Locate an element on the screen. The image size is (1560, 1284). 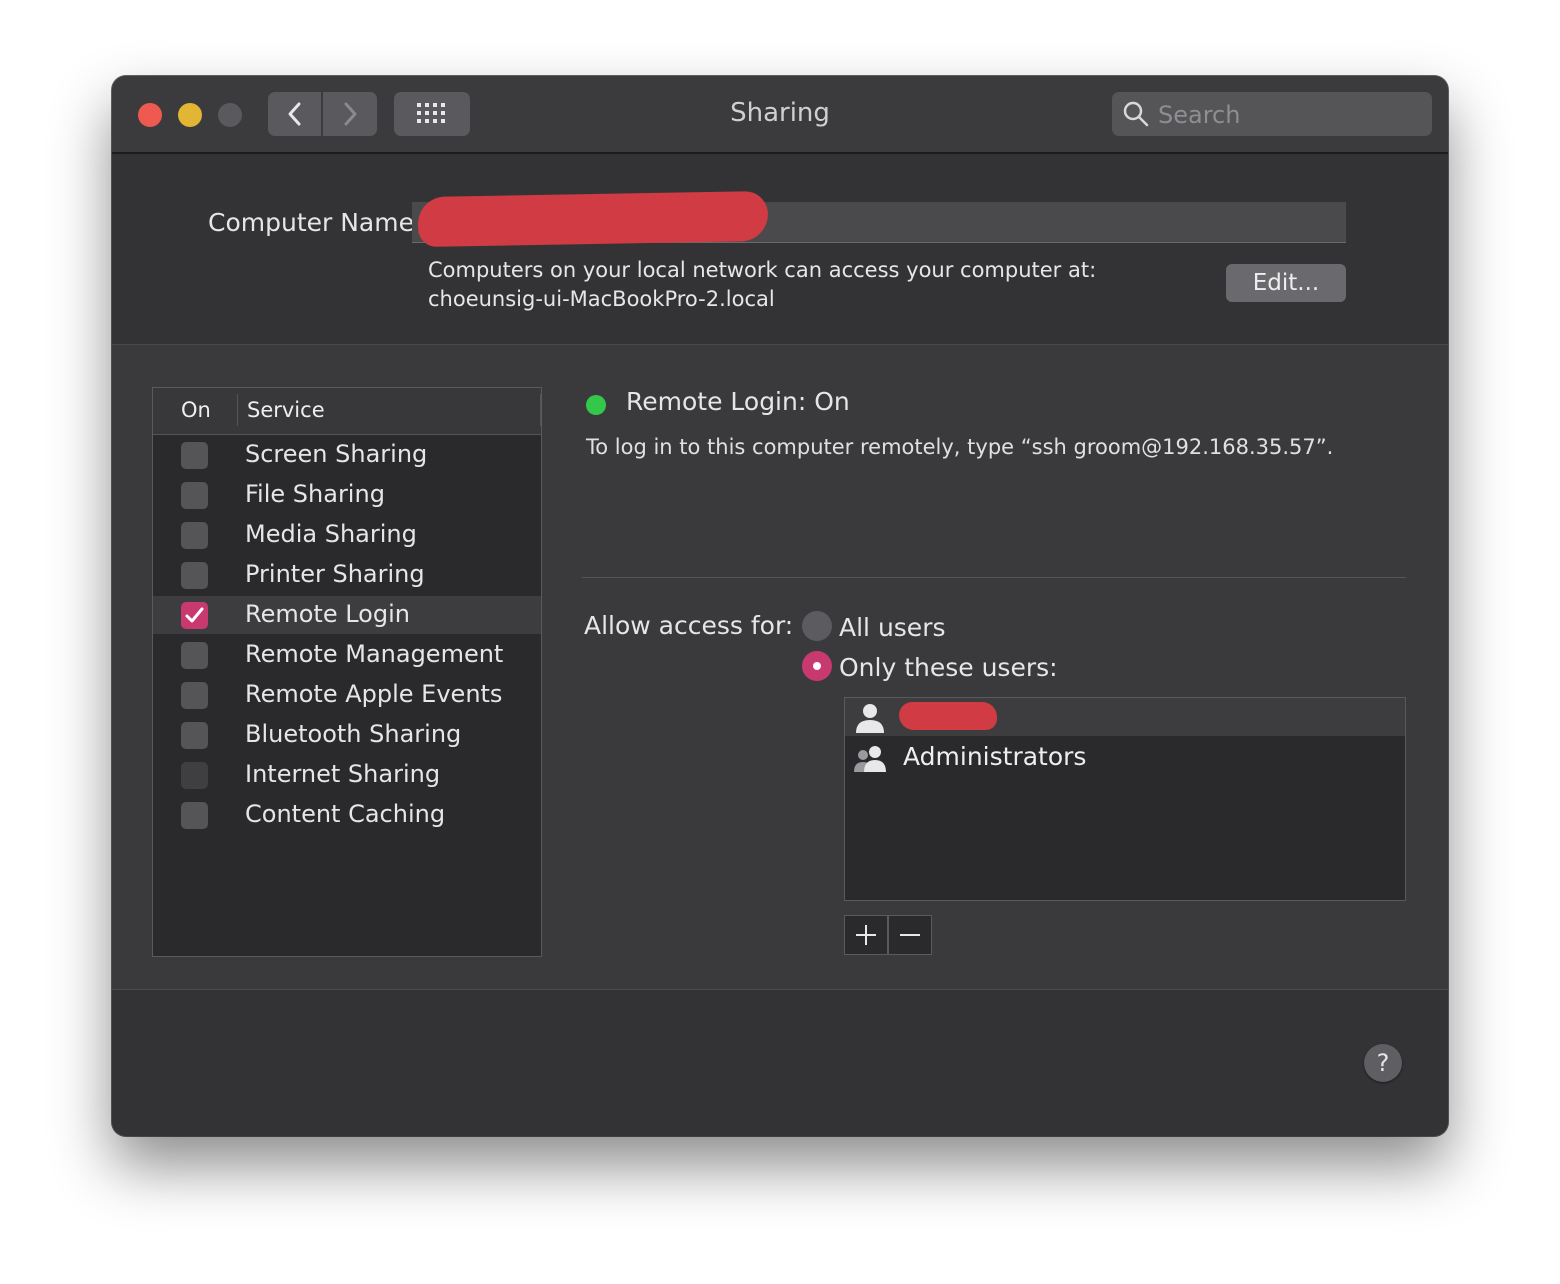
user-name: Administrators is located at coordinates (995, 756).